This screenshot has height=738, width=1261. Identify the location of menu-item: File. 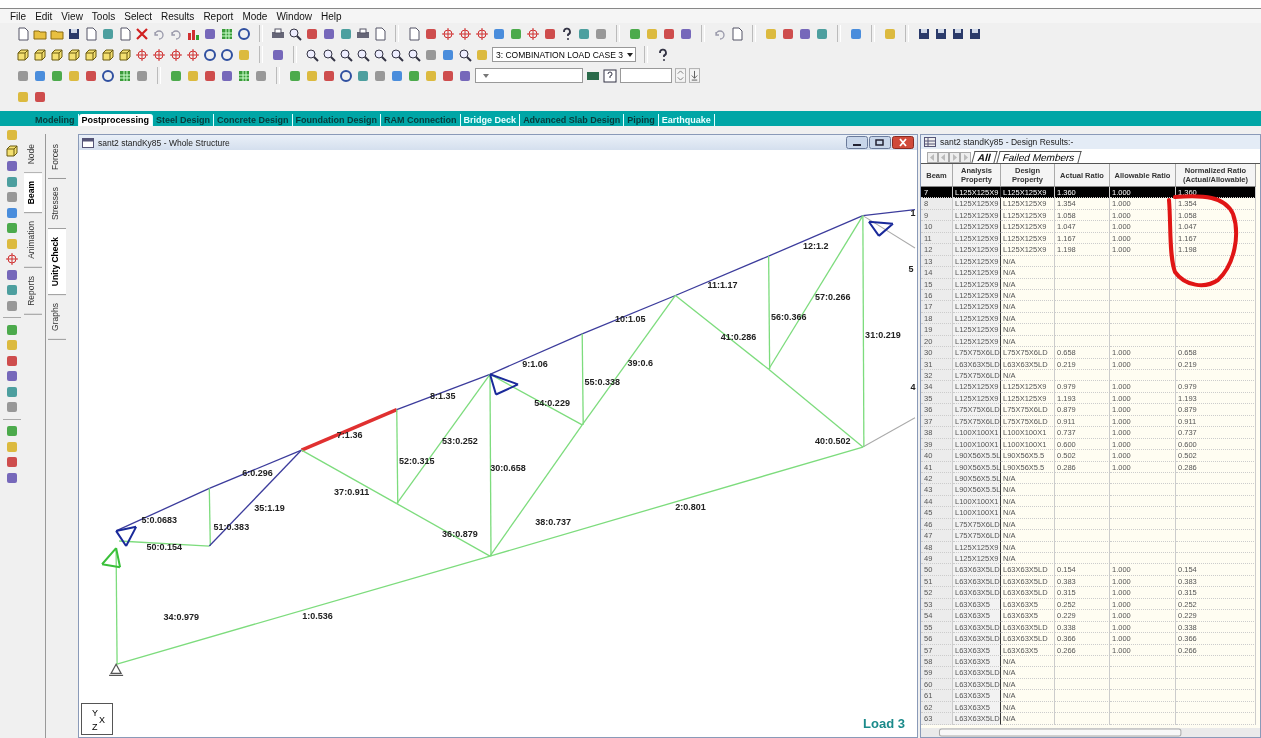
(18, 16).